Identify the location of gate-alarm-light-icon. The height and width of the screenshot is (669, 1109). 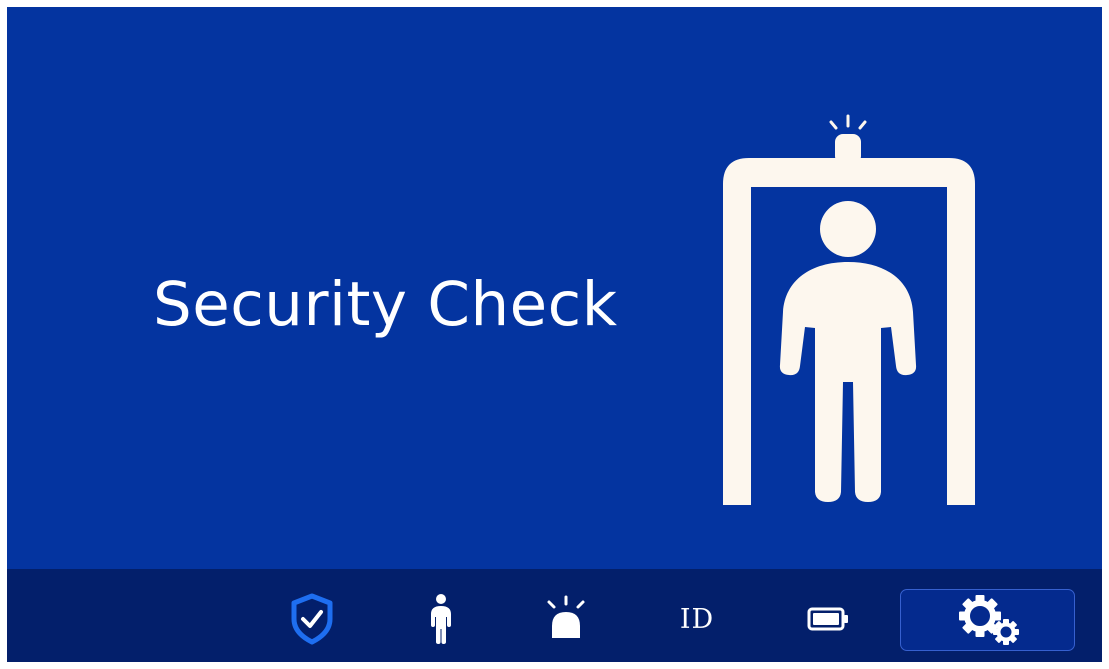
(848, 139).